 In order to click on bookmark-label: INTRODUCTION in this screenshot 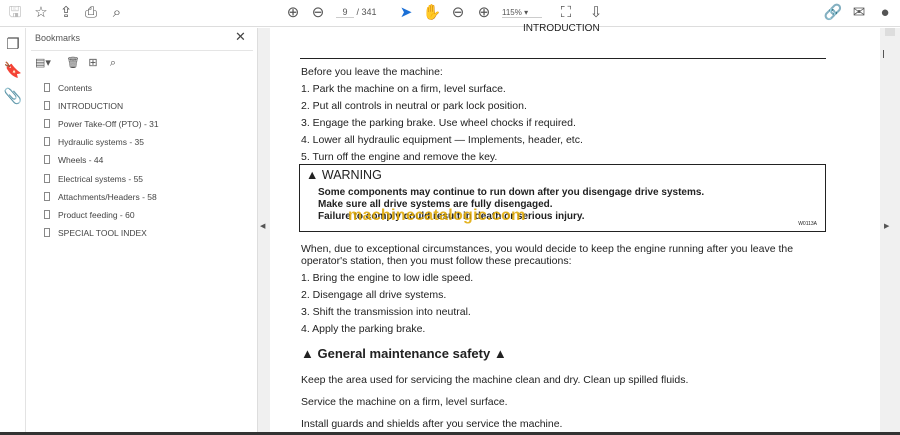, I will do `click(91, 106)`.